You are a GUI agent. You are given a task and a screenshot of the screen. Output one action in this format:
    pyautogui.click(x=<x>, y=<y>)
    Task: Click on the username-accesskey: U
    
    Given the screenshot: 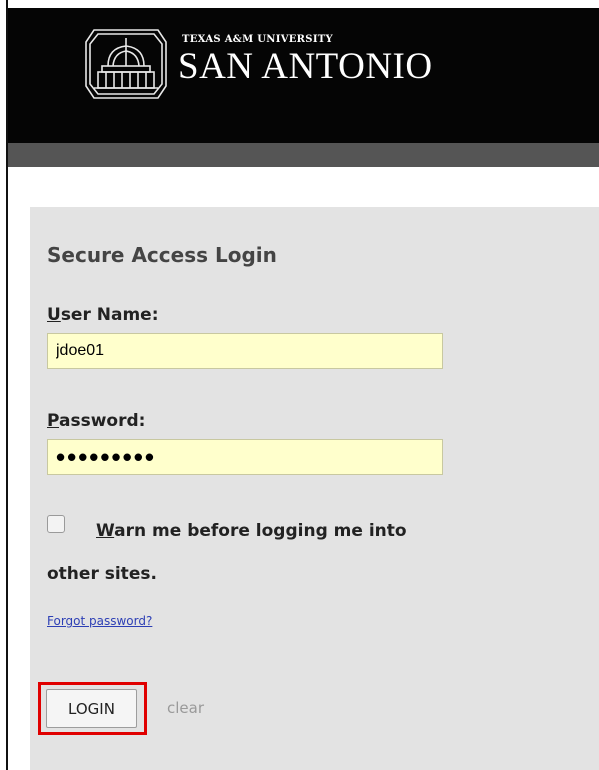 What is the action you would take?
    pyautogui.click(x=54, y=315)
    